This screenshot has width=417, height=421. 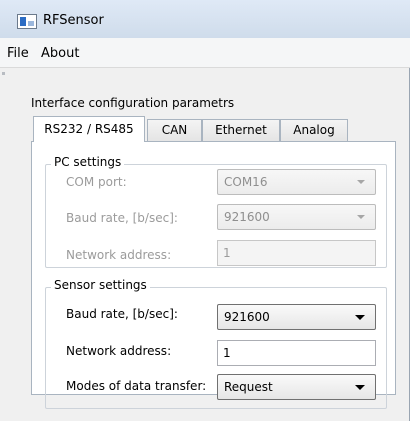 What do you see at coordinates (296, 317) in the screenshot?
I see `sensor-baud-rate-select: 921600` at bounding box center [296, 317].